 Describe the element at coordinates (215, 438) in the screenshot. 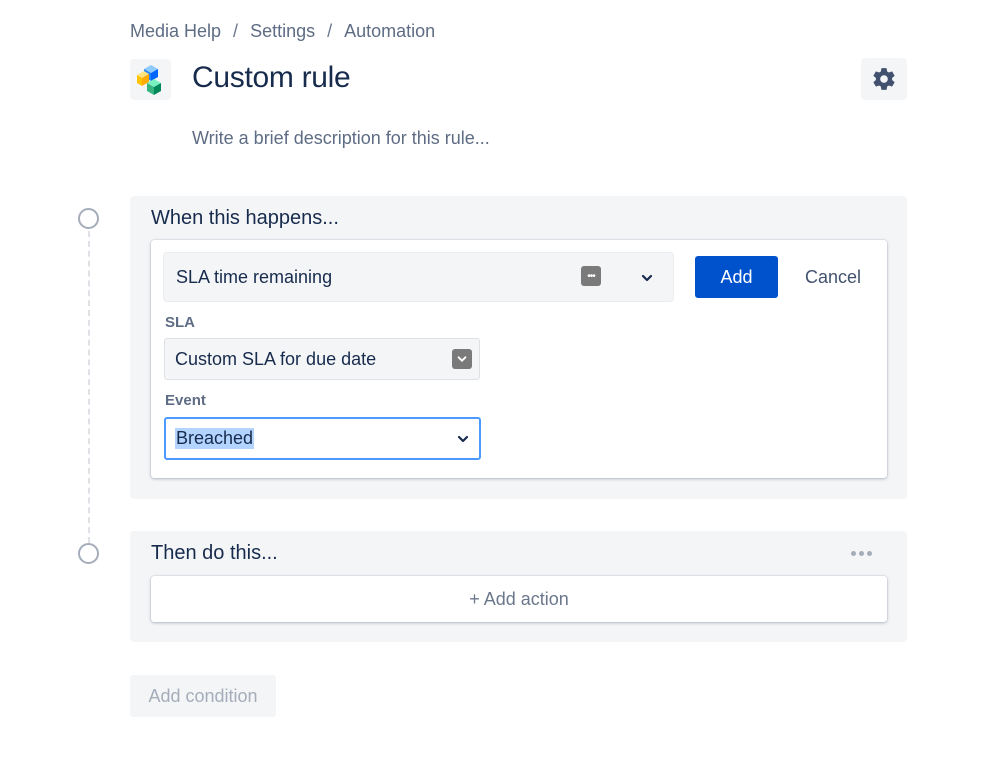

I see `event-select-value: Breached` at that location.